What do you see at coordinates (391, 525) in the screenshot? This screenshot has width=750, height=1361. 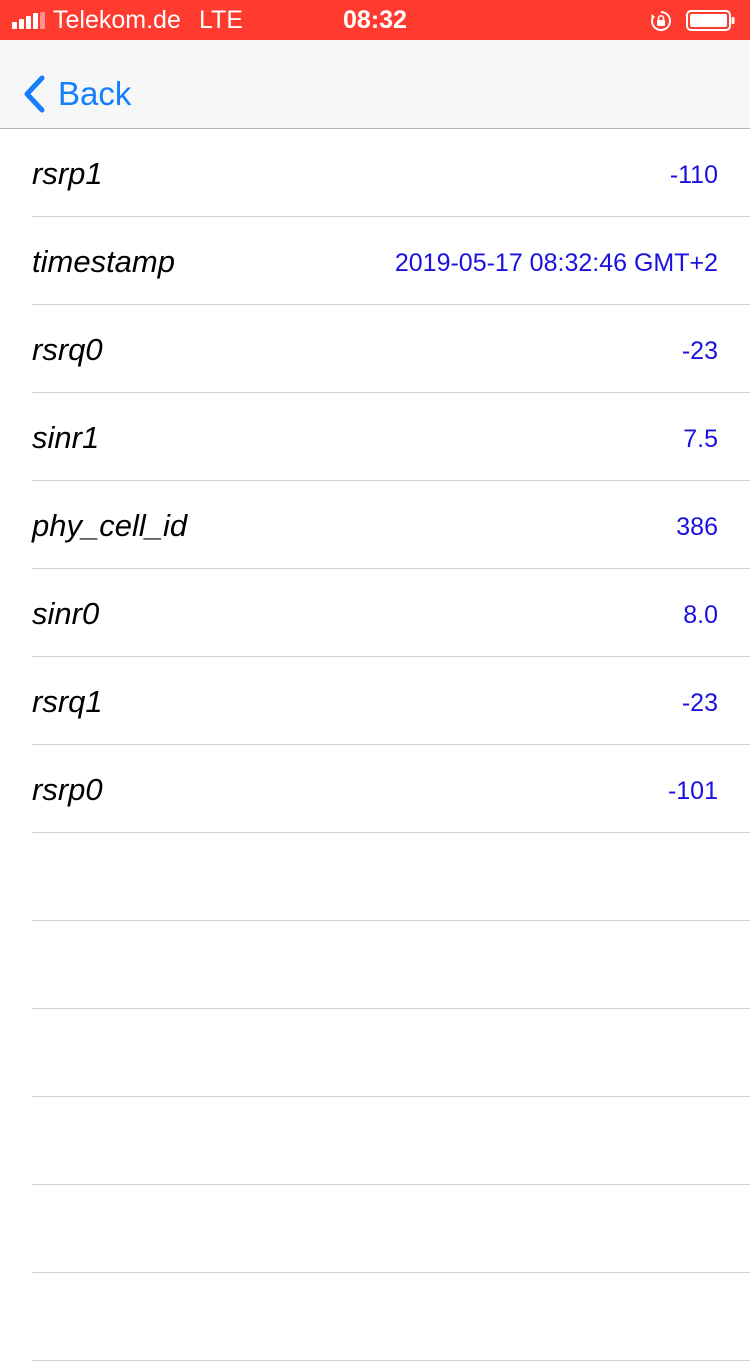 I see `list-item: phy_cell_id 386` at bounding box center [391, 525].